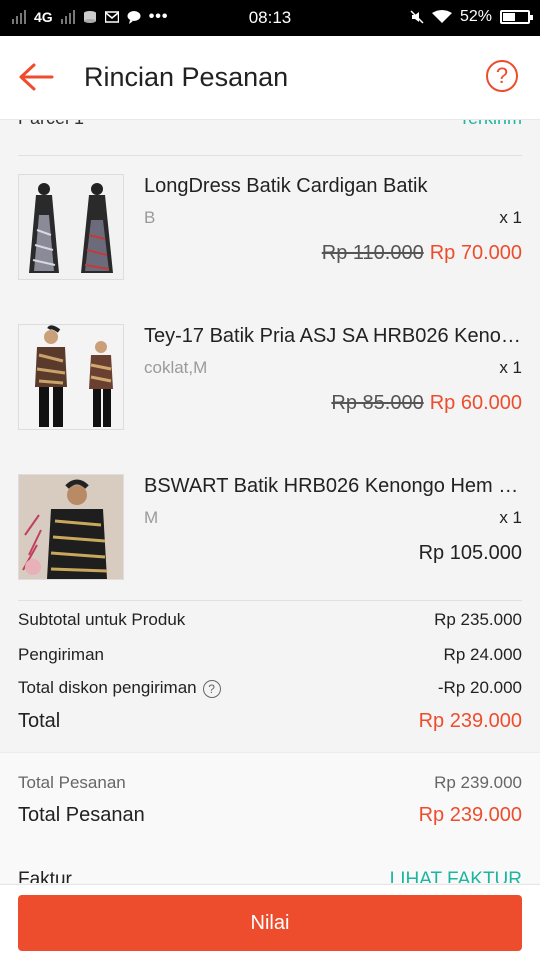  Describe the element at coordinates (107, 687) in the screenshot. I see `shipping-discount-label: Total diskon pengiriman` at that location.